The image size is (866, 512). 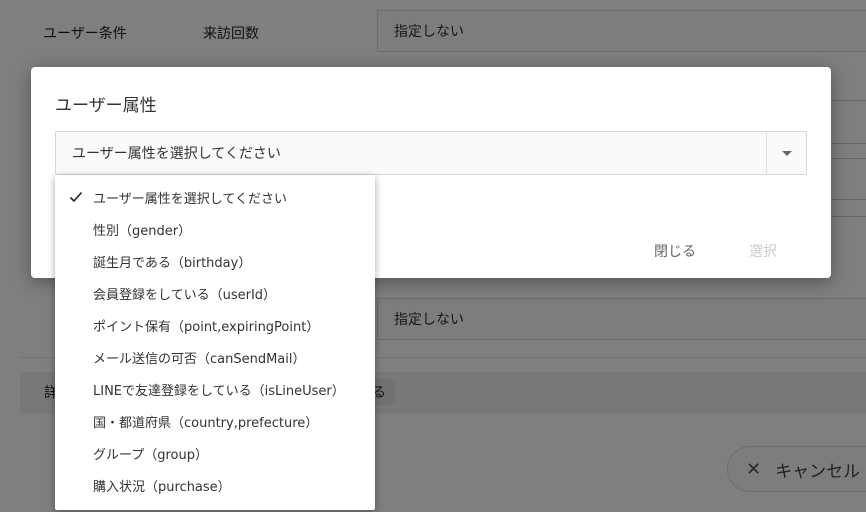 I want to click on menu-item-label: 会員登録をしている（userId）, so click(x=185, y=295).